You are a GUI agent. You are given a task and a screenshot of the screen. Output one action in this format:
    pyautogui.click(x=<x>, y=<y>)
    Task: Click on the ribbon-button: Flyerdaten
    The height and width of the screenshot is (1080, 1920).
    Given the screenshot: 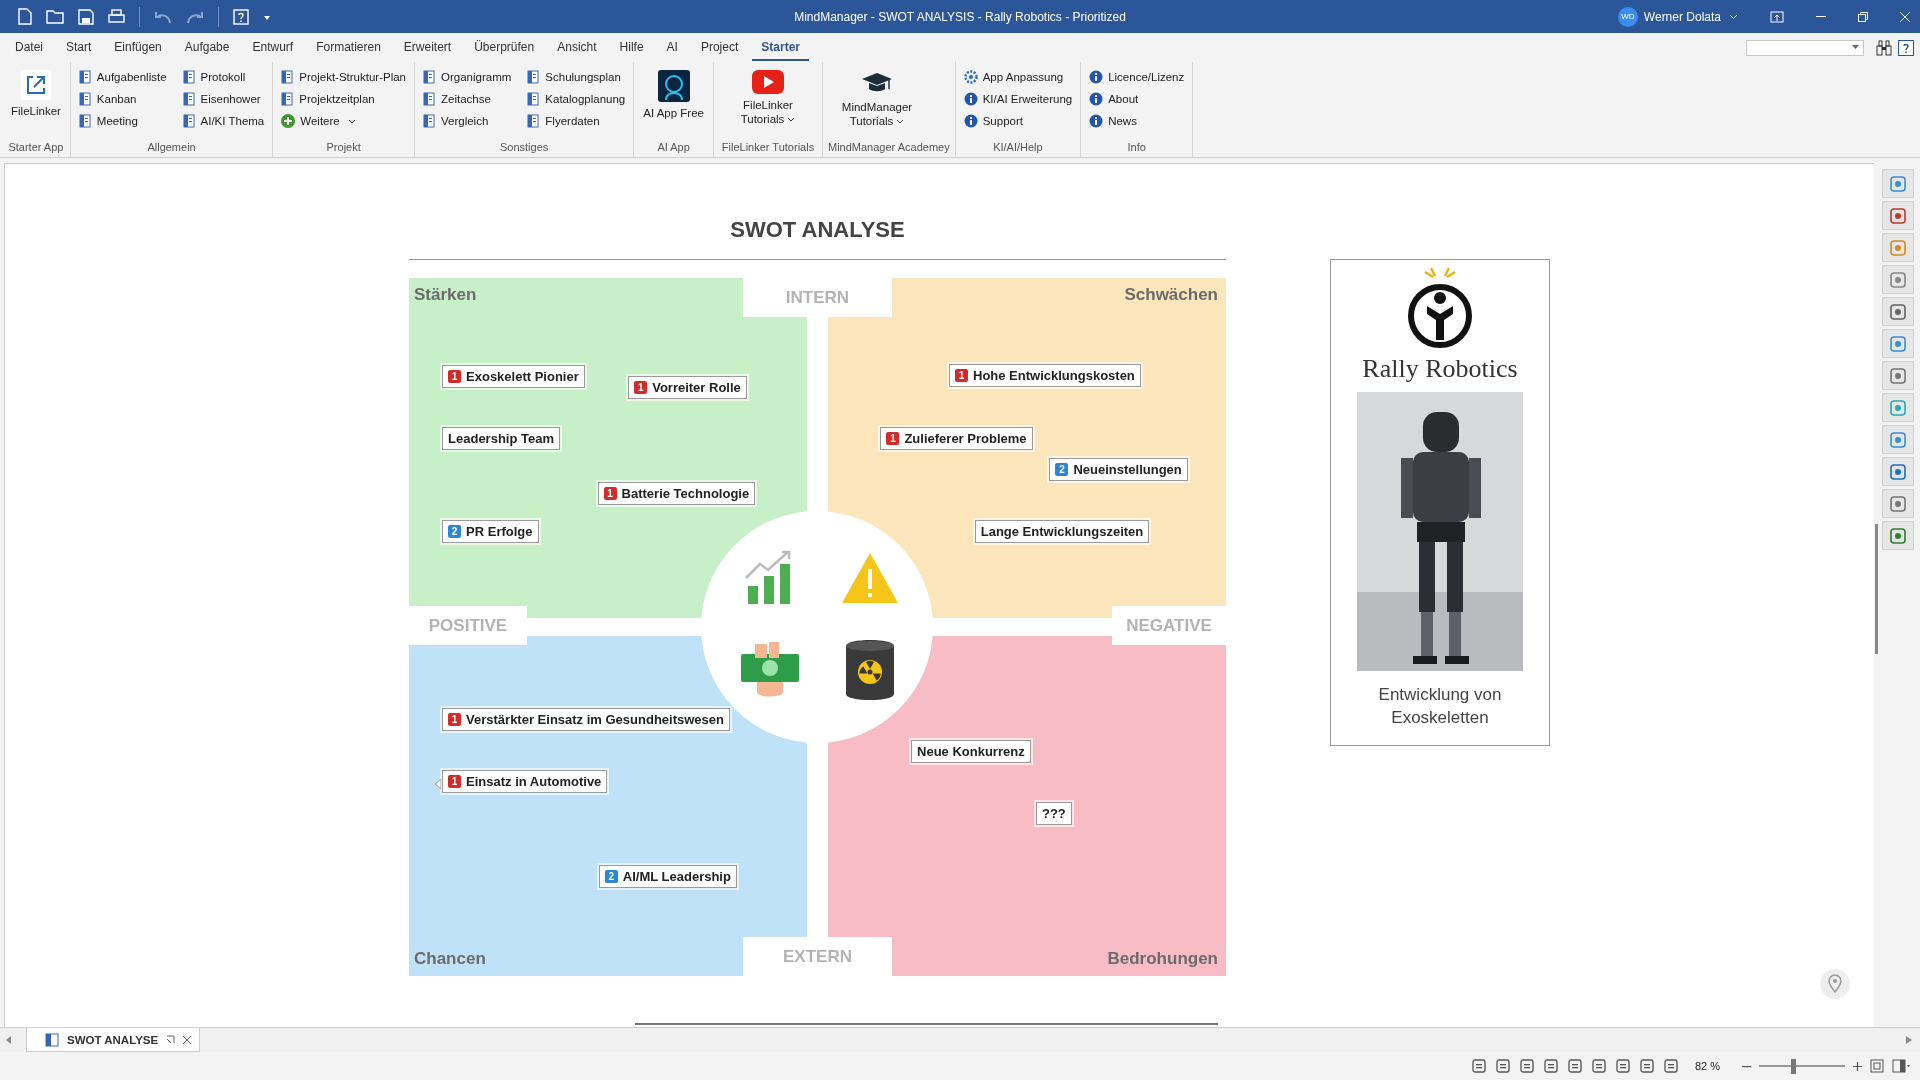 What is the action you would take?
    pyautogui.click(x=576, y=121)
    